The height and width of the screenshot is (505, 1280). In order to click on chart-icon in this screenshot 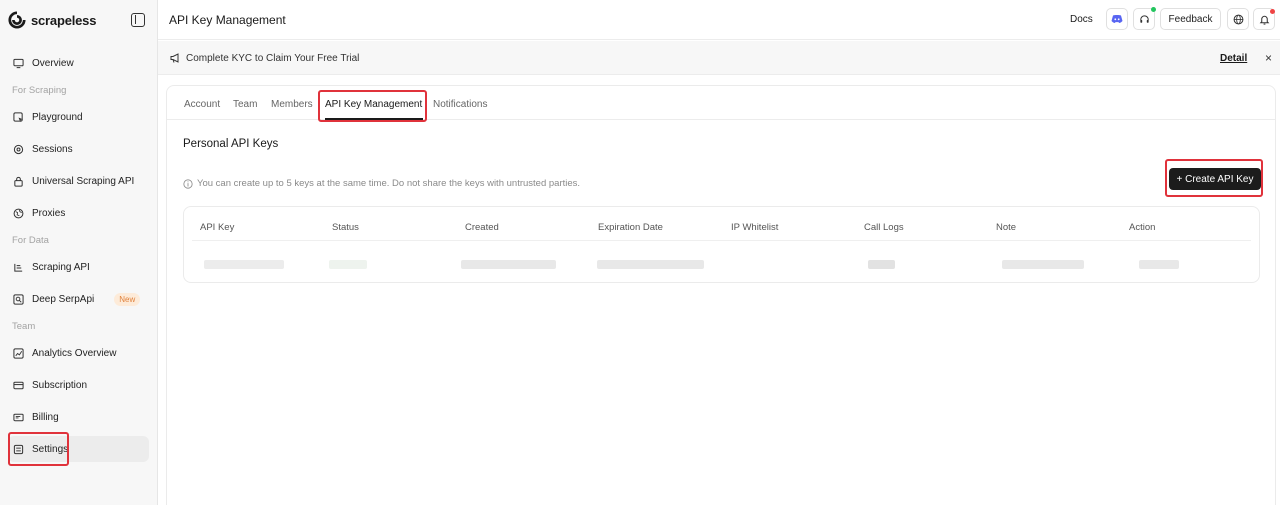, I will do `click(18, 353)`.